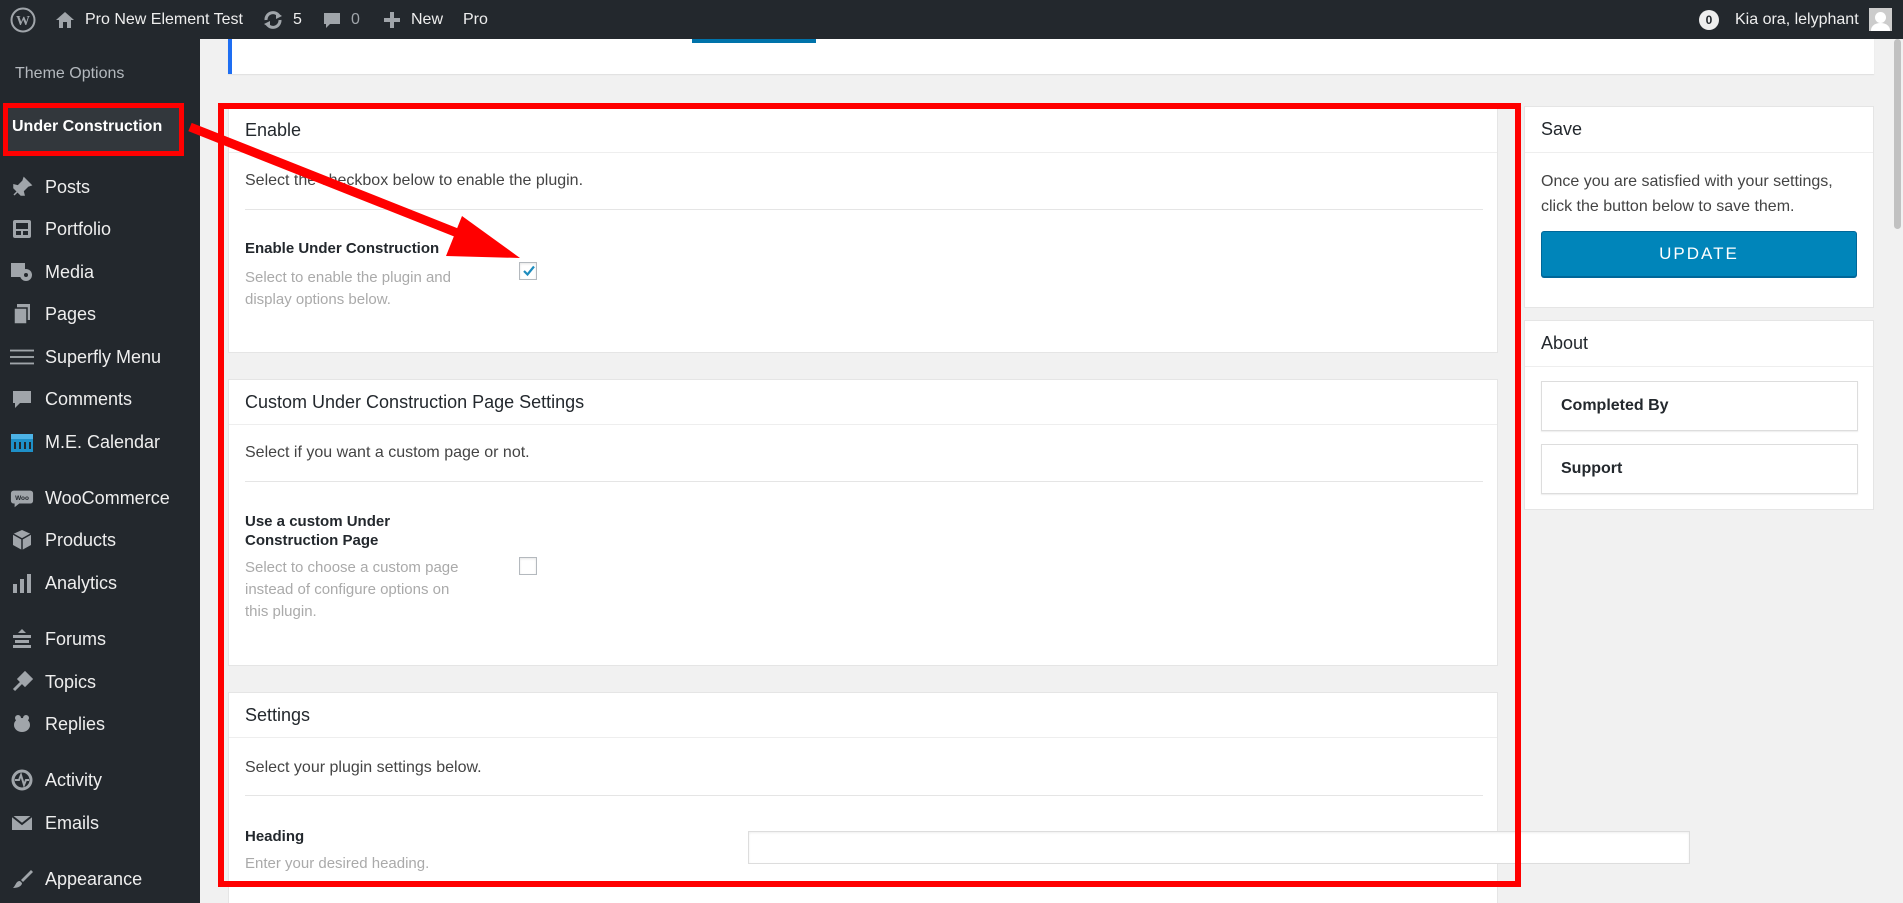 This screenshot has width=1903, height=903. I want to click on checkmark-icon, so click(529, 271).